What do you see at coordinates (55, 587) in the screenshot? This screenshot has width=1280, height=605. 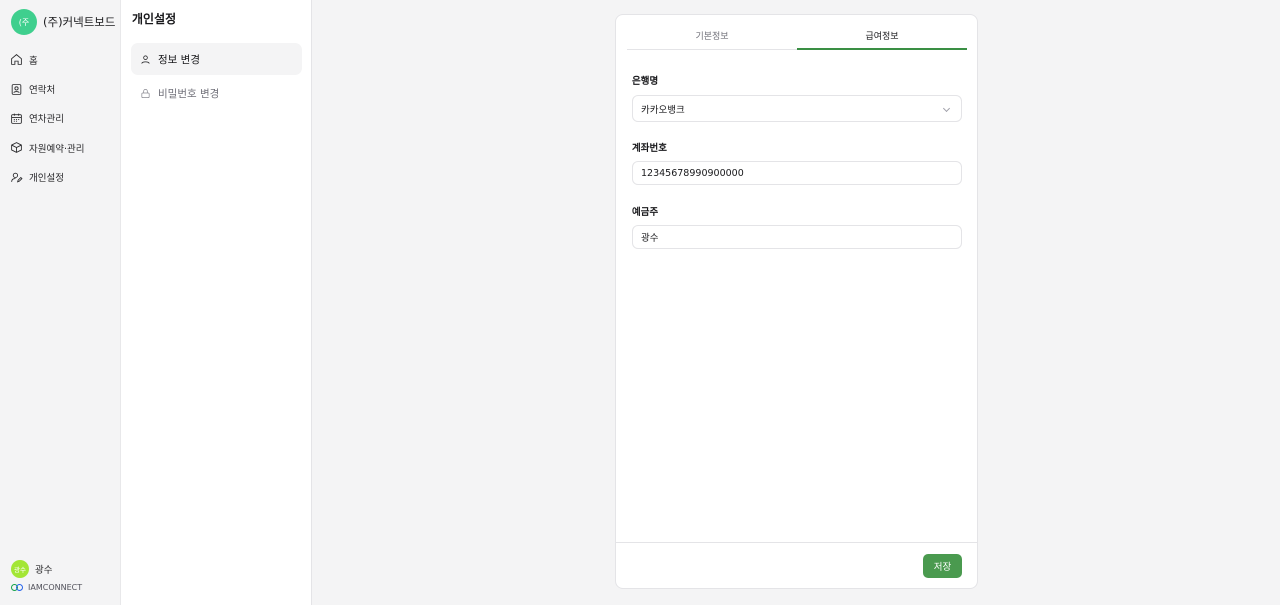 I see `footer-brand-label: IAMCONNECT` at bounding box center [55, 587].